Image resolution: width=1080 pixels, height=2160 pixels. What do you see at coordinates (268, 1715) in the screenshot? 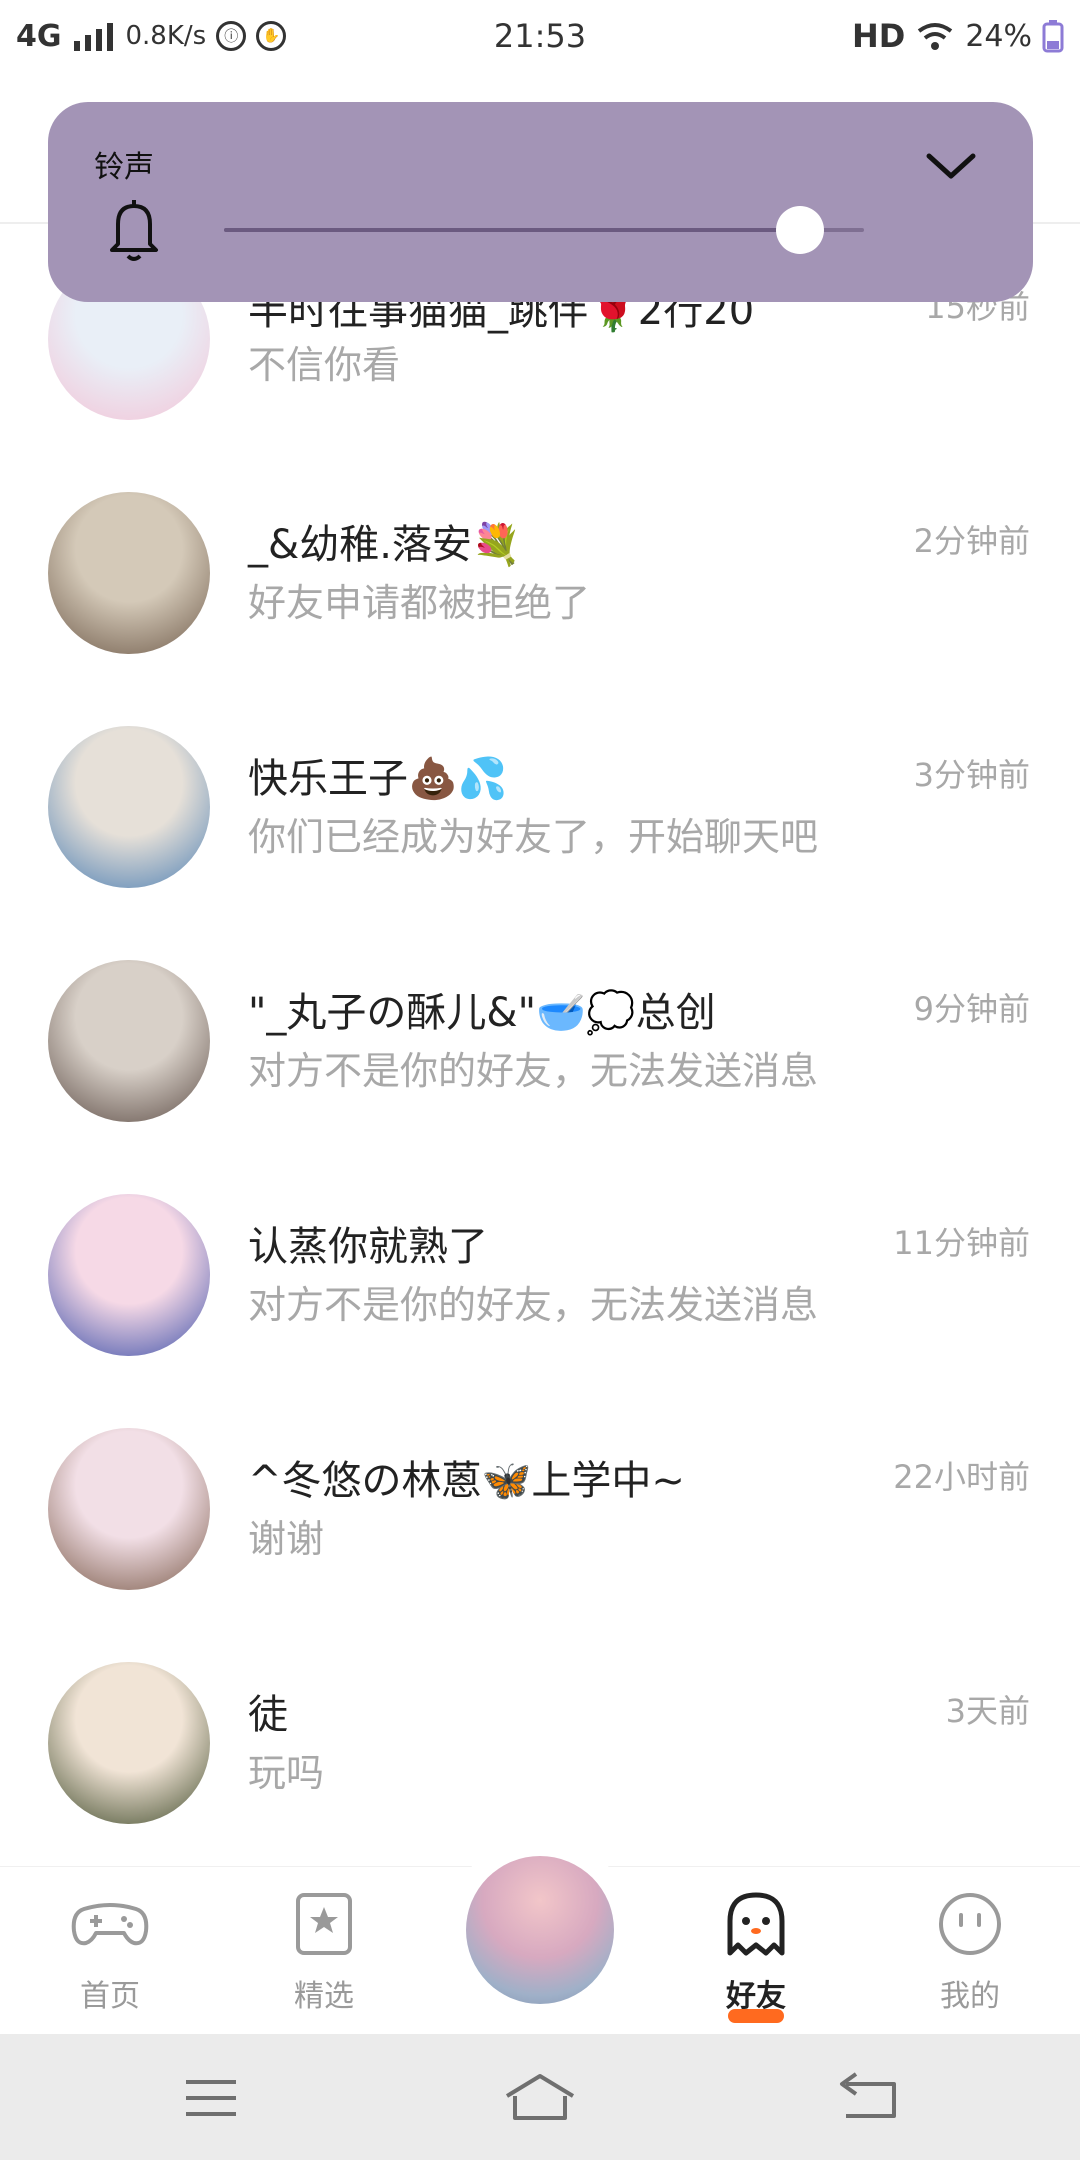
I see `chat-name: 徒` at bounding box center [268, 1715].